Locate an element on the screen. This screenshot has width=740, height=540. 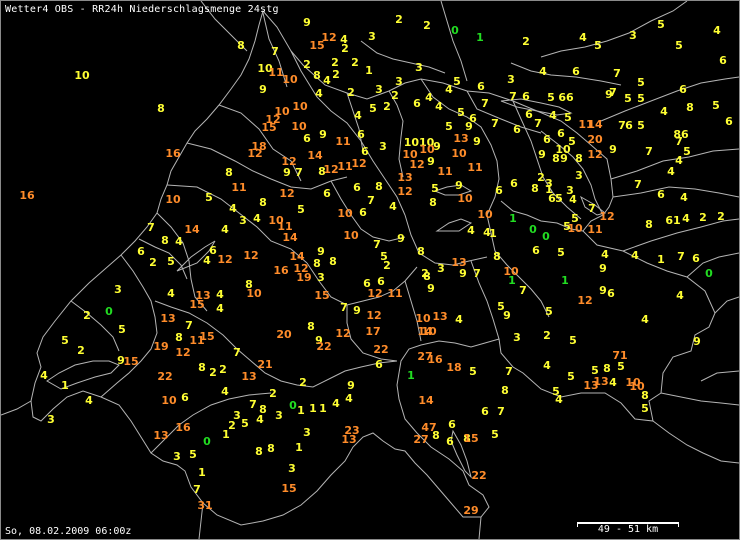
station-value: 66 is located at coordinates (566, 97).